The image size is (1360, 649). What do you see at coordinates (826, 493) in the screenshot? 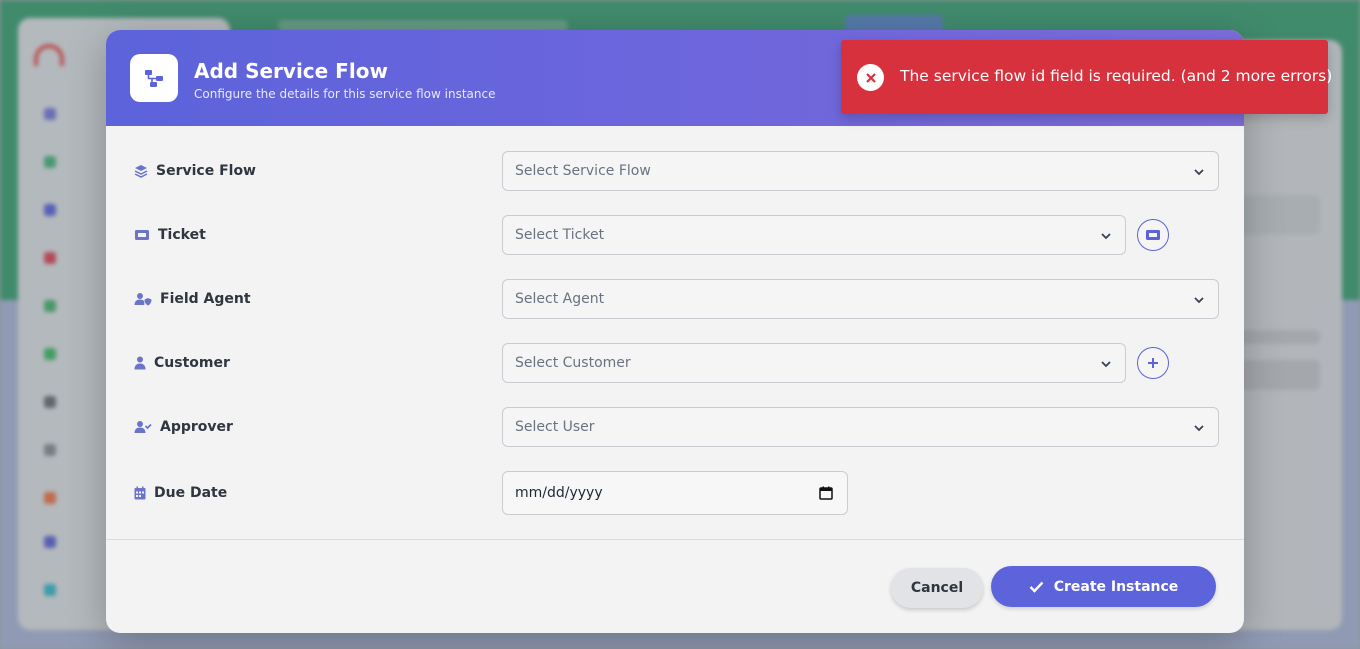
I see `calendar-picker-icon` at bounding box center [826, 493].